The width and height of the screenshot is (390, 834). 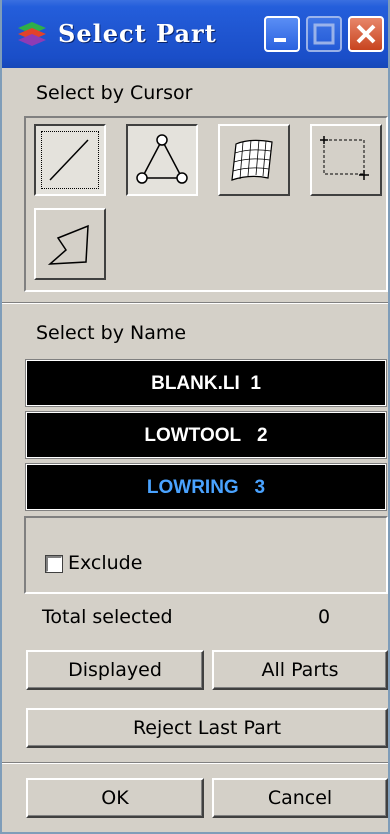 I want to click on cancel-button: Cancel, so click(x=300, y=798).